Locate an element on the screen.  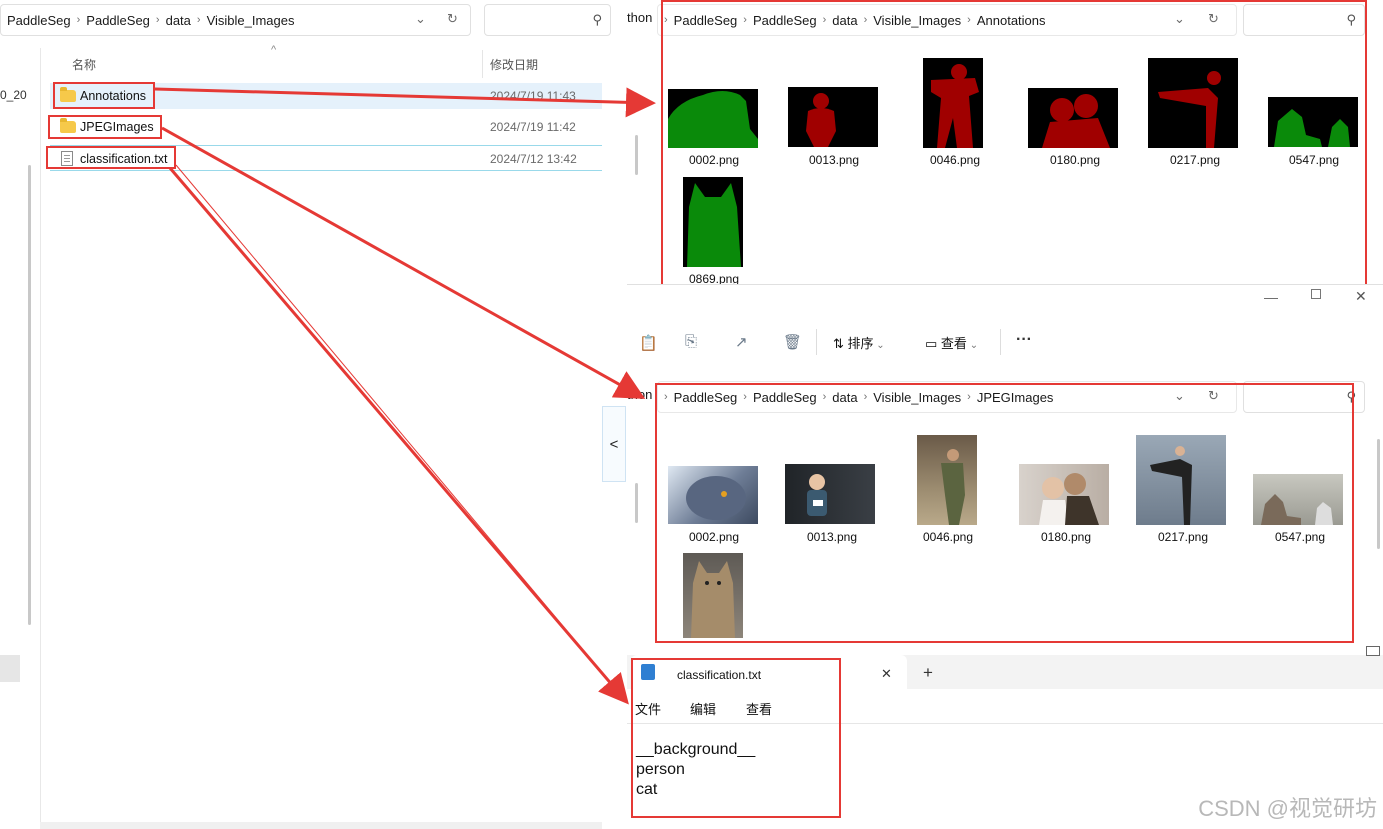
arrow-annotations is located at coordinates (405, 102).